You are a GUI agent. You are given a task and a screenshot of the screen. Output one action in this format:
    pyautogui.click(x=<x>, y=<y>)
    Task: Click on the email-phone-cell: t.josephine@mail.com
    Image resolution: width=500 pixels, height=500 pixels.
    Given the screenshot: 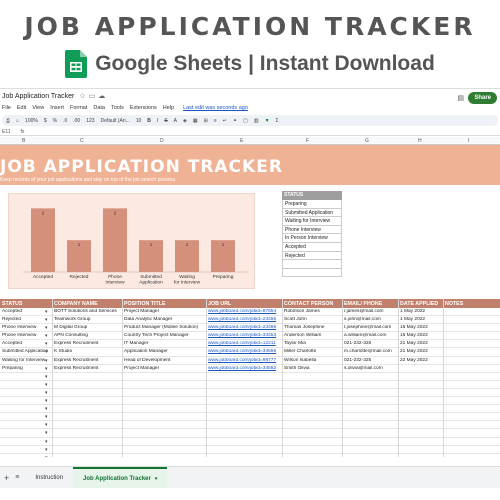 What is the action you would take?
    pyautogui.click(x=370, y=327)
    